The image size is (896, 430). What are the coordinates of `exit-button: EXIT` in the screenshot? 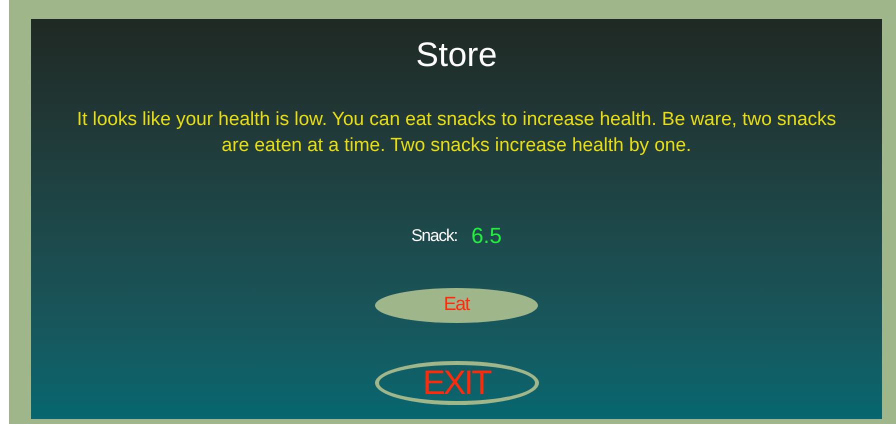 It's located at (456, 383).